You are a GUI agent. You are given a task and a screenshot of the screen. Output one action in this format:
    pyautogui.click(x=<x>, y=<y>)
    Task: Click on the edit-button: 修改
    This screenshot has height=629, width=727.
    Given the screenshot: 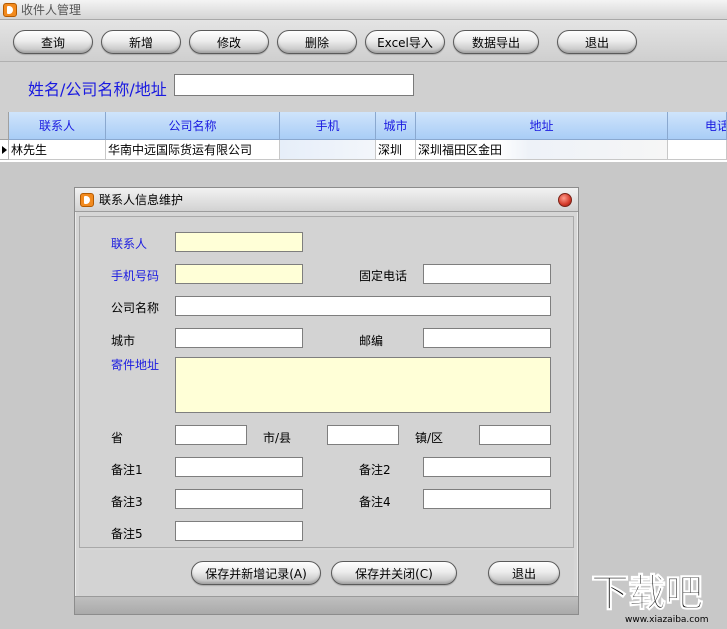 What is the action you would take?
    pyautogui.click(x=229, y=42)
    